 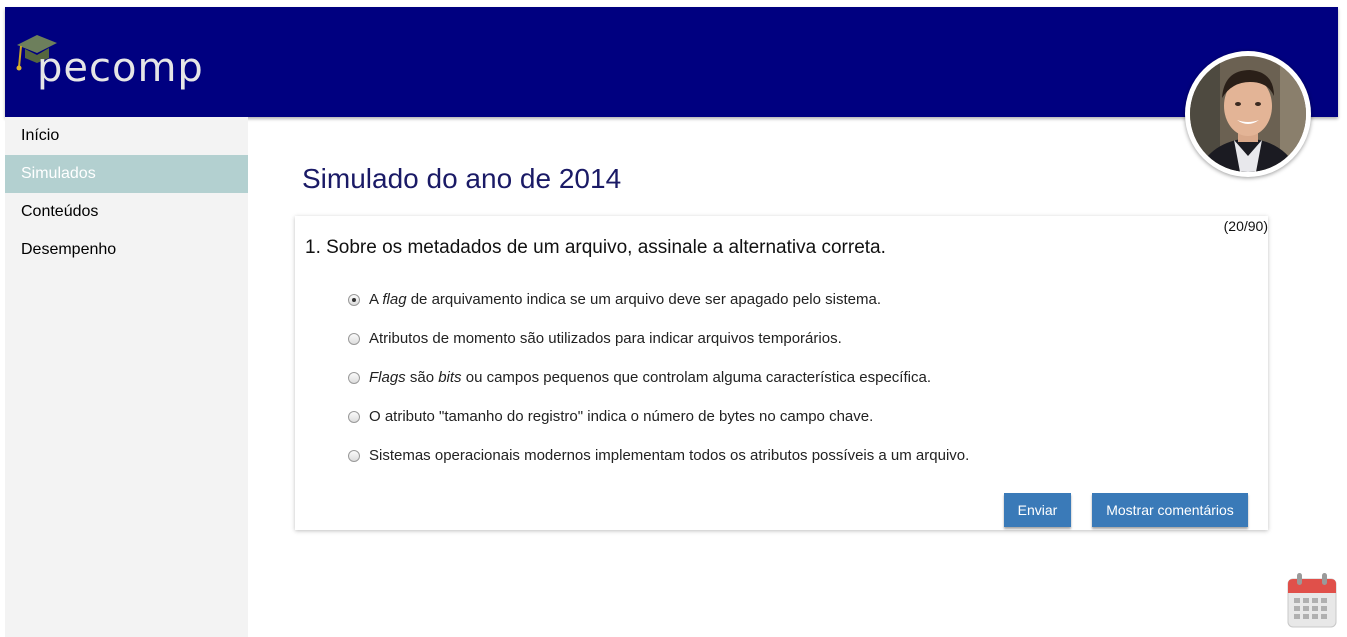 I want to click on avatar-photo, so click(x=1248, y=114).